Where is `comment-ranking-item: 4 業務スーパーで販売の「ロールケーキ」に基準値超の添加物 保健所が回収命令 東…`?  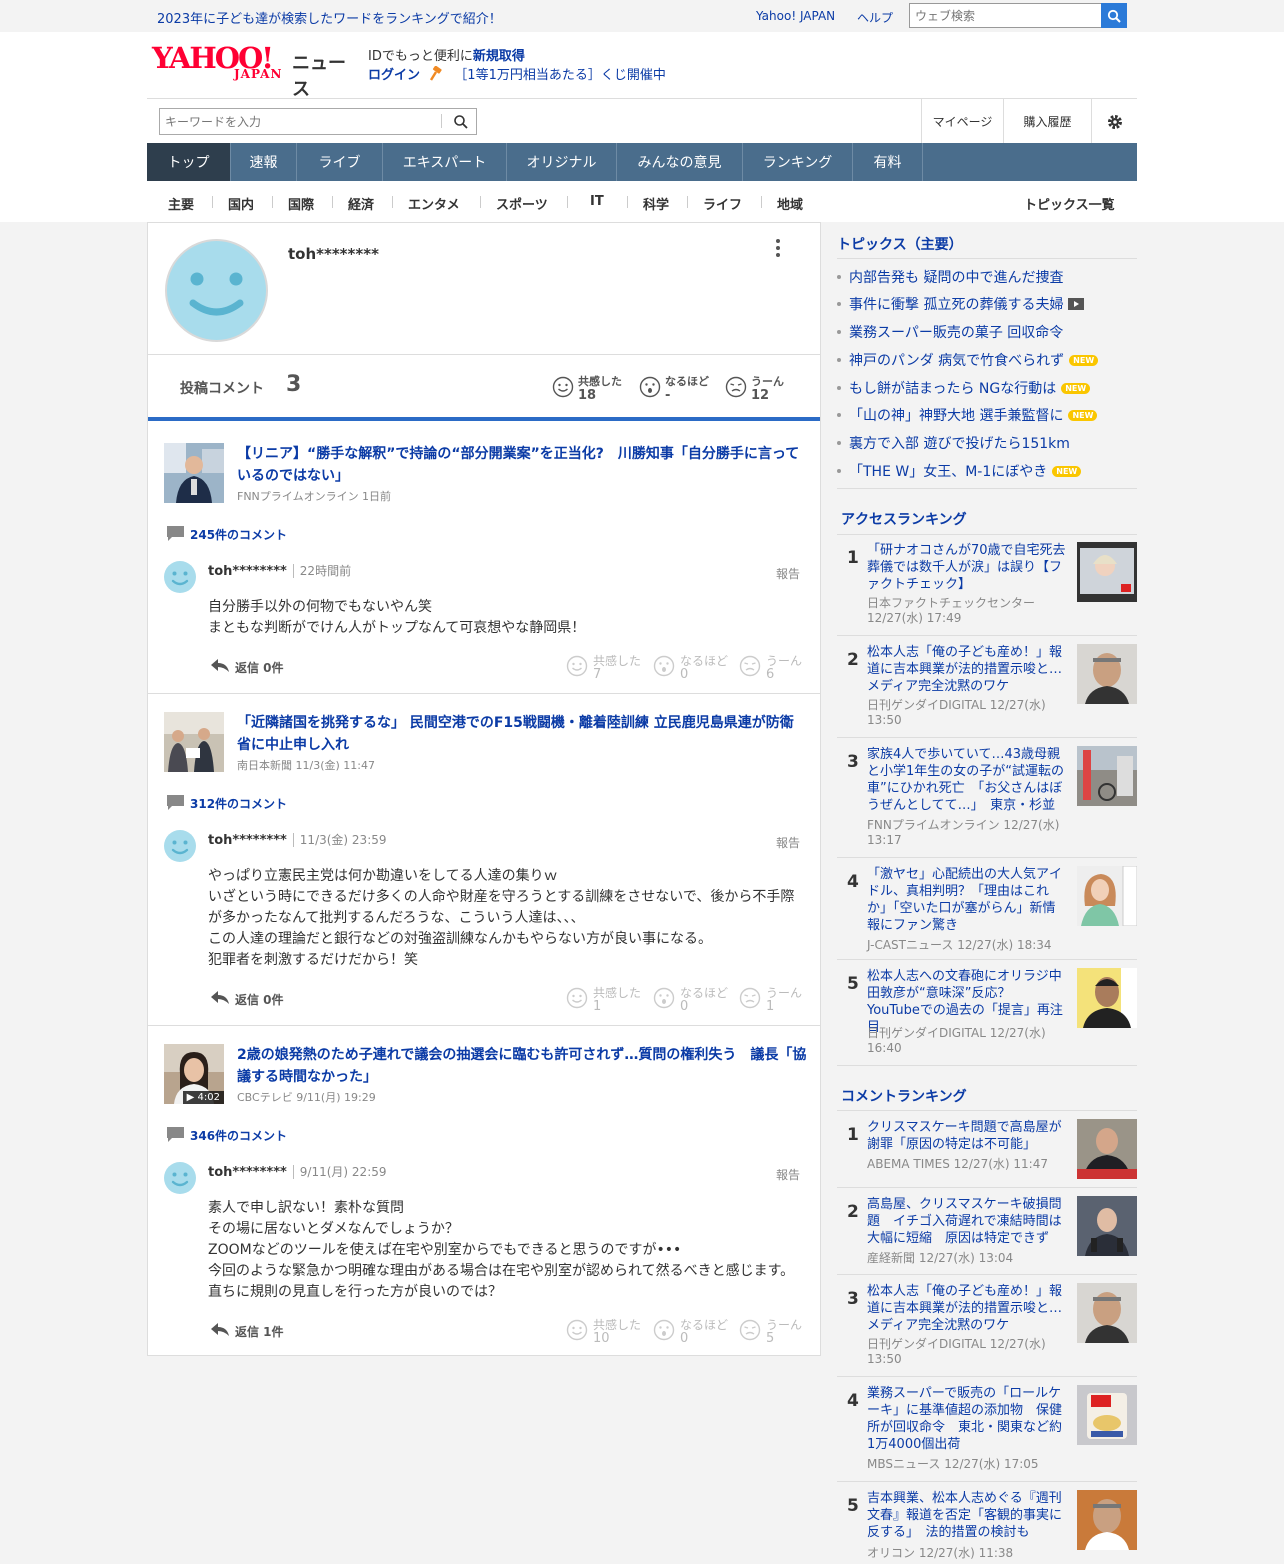 comment-ranking-item: 4 業務スーパーで販売の「ロールケーキ」に基準値超の添加物 保健所が回収命令 東… is located at coordinates (987, 1433).